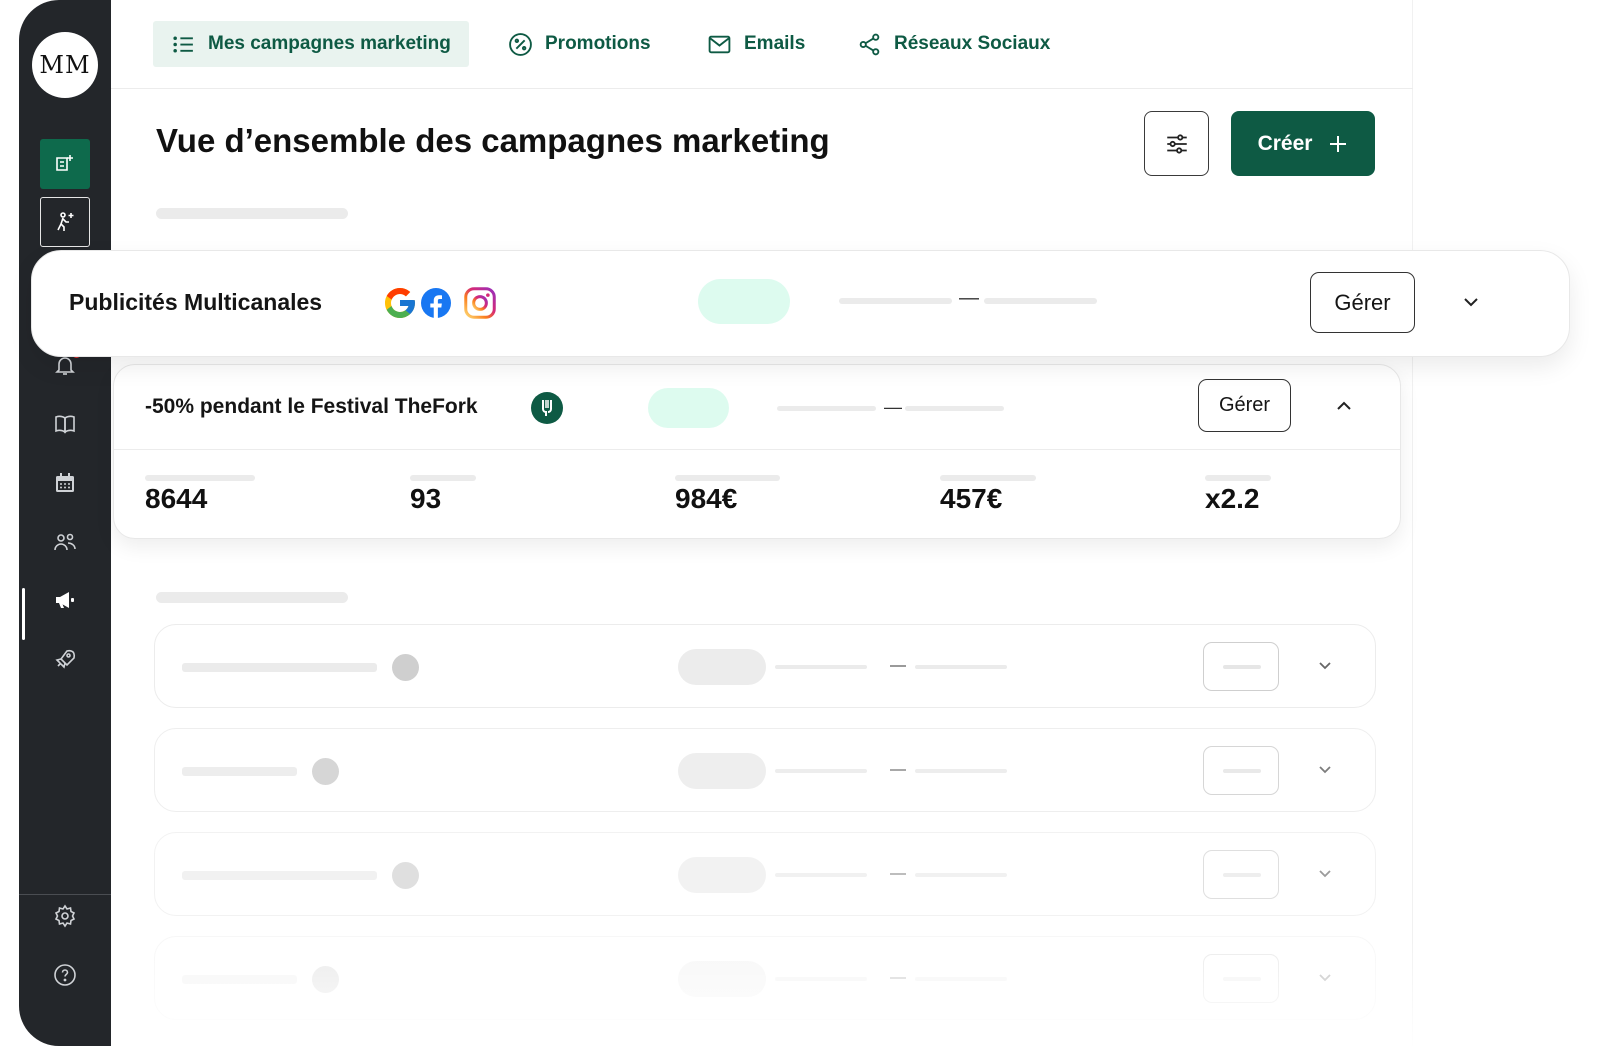 The width and height of the screenshot is (1600, 1046). Describe the element at coordinates (436, 303) in the screenshot. I see `facebook-icon` at that location.